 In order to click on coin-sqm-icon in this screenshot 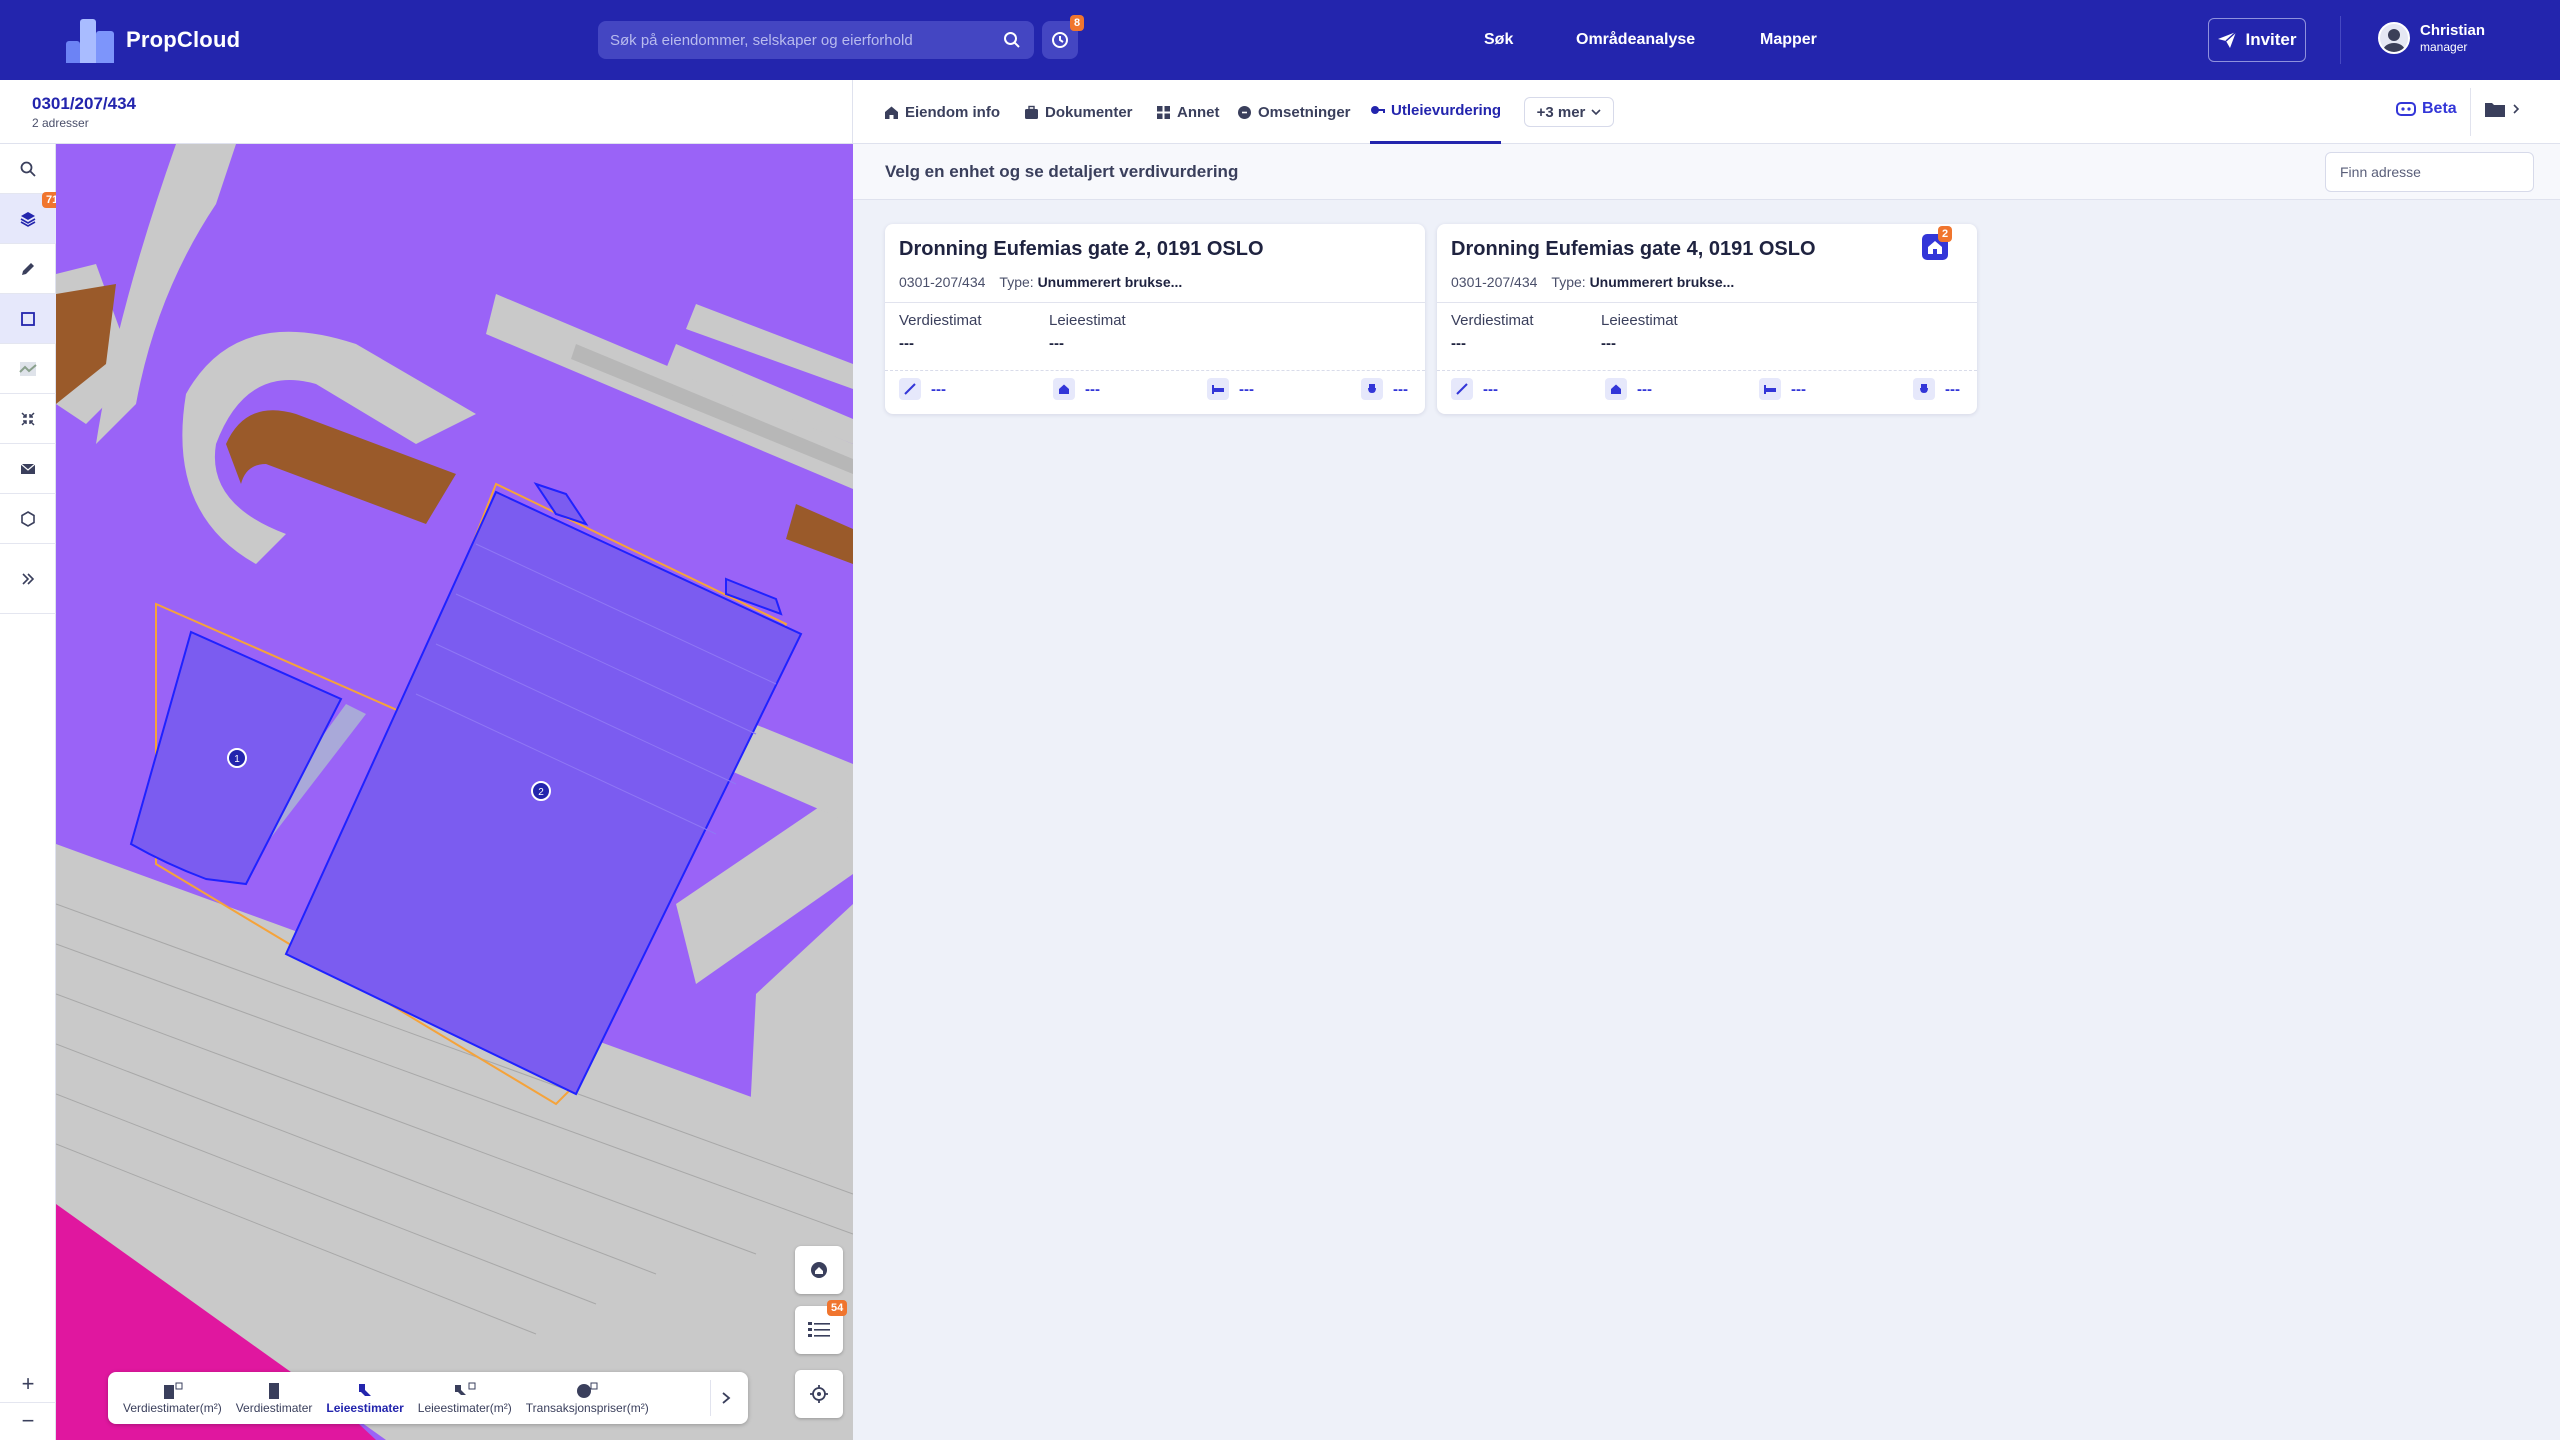, I will do `click(587, 1390)`.